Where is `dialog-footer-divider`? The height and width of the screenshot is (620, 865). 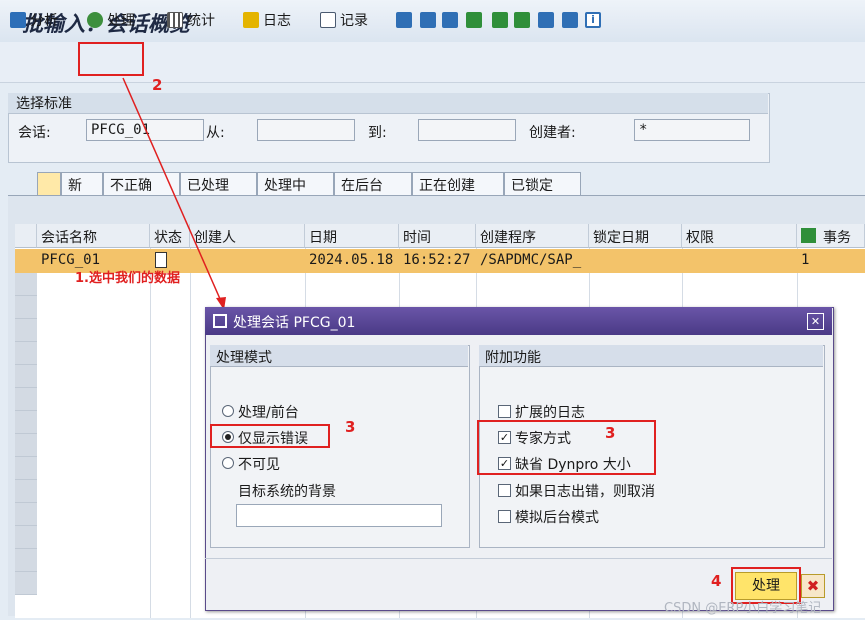
dialog-footer-divider is located at coordinates (518, 558).